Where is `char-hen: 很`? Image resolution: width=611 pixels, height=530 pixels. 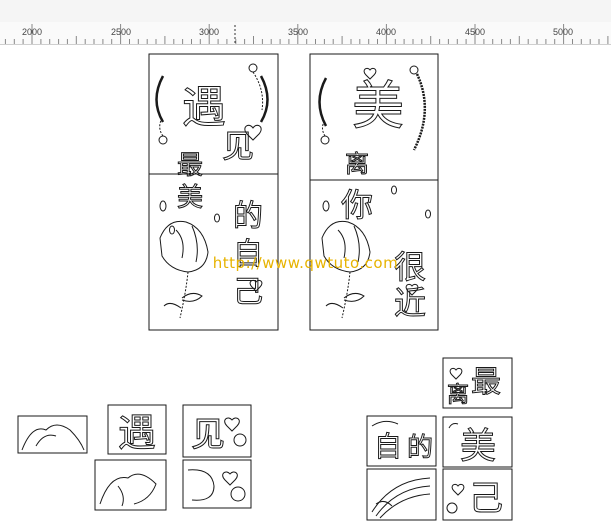
char-hen: 很 is located at coordinates (410, 267).